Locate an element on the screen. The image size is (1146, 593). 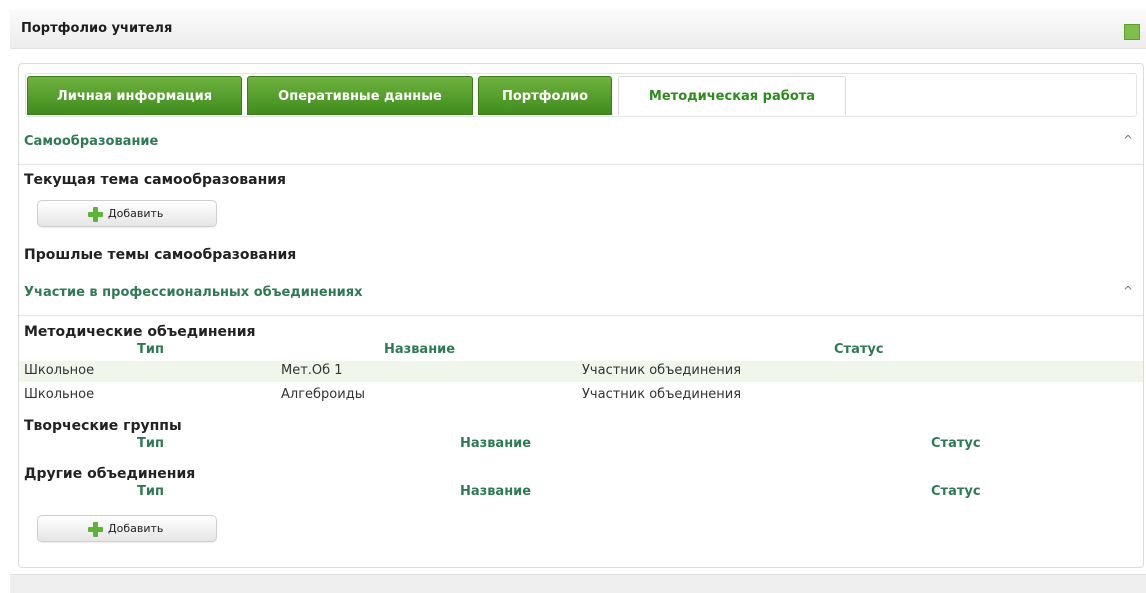
table-row: Школьное Мет.Об 1 Участник объединения is located at coordinates (581, 371).